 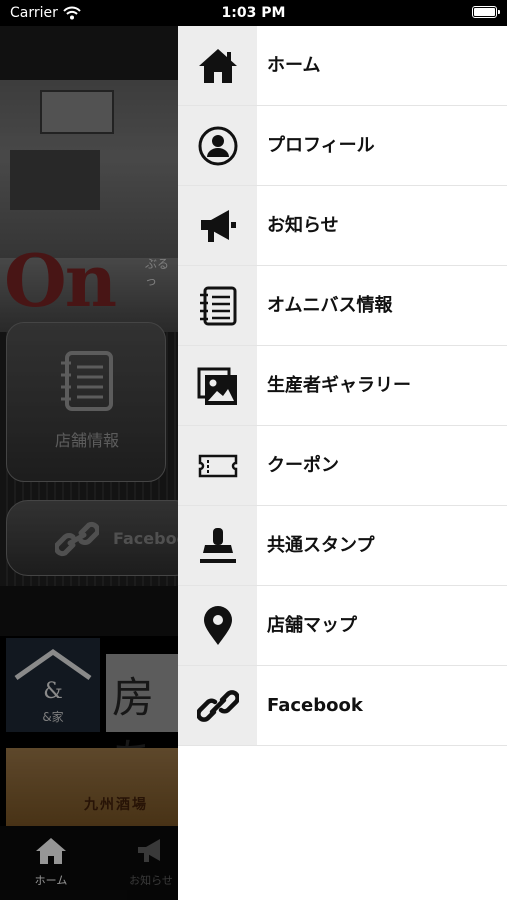 I want to click on menu-item-label: プロフィール, so click(x=321, y=145).